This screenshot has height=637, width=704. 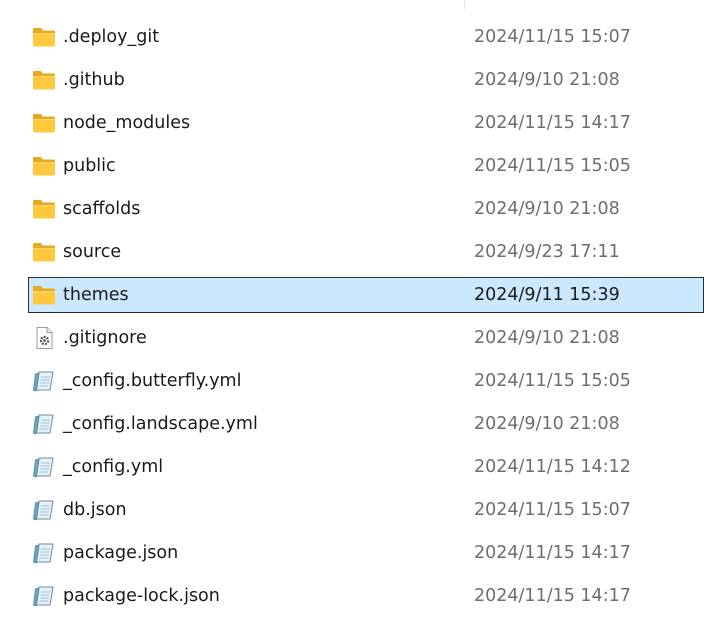 What do you see at coordinates (152, 381) in the screenshot?
I see `file-name: _config.butterfly.yml` at bounding box center [152, 381].